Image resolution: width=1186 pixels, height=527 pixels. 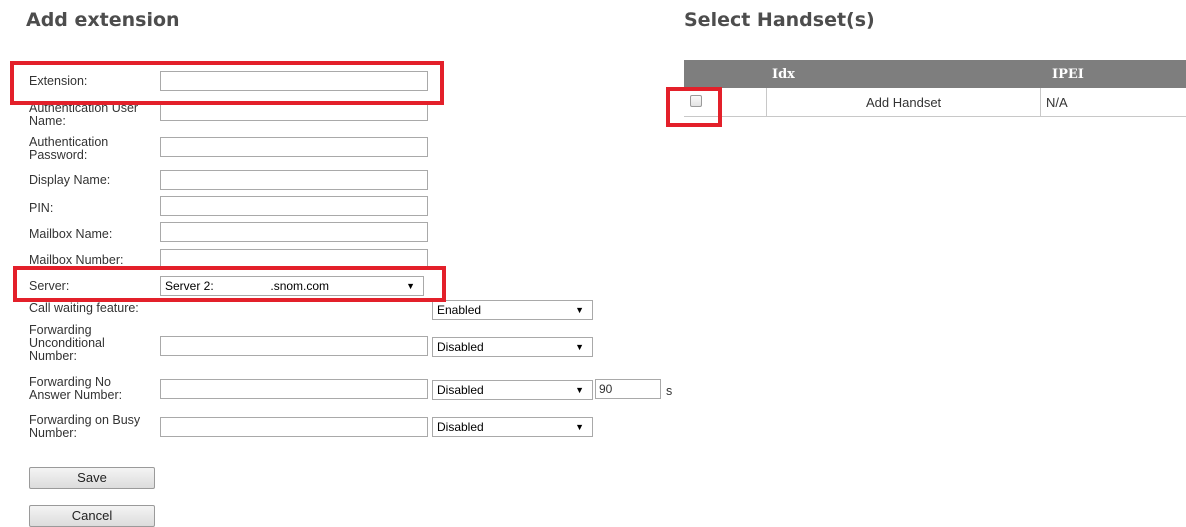 I want to click on column-header-ipei: IPEI, so click(x=1068, y=74).